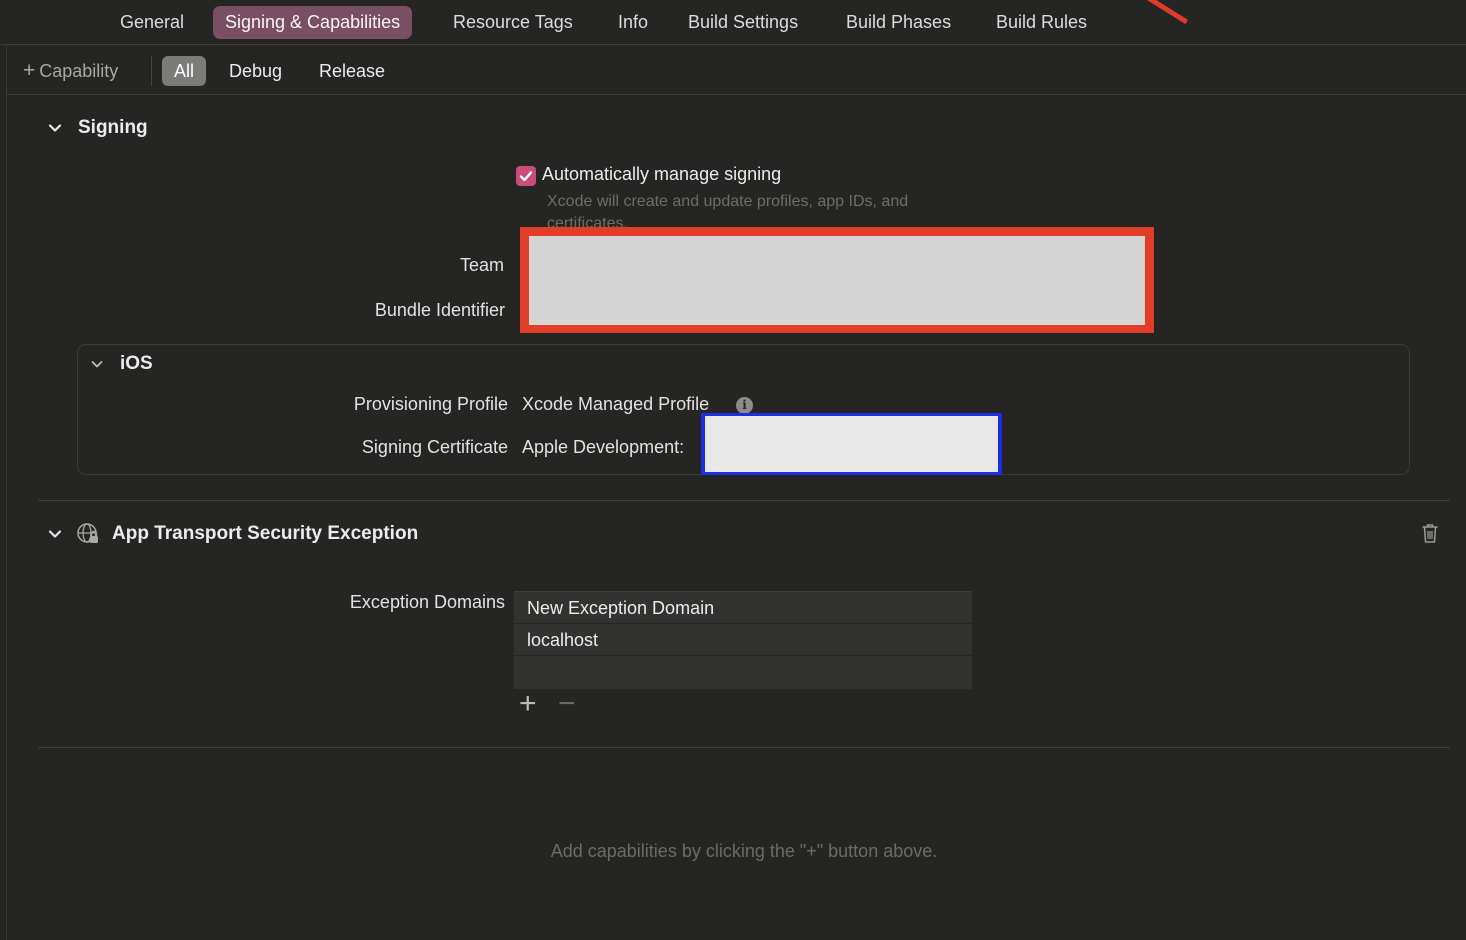  I want to click on remove-domain-button: −, so click(567, 704).